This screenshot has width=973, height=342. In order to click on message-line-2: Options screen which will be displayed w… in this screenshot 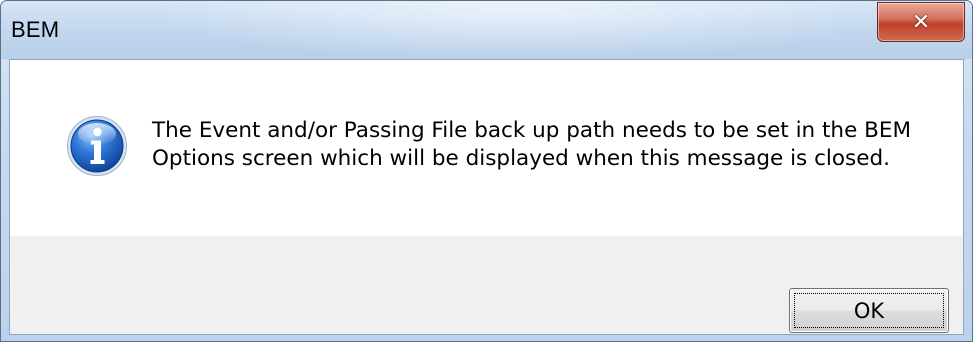, I will do `click(521, 158)`.